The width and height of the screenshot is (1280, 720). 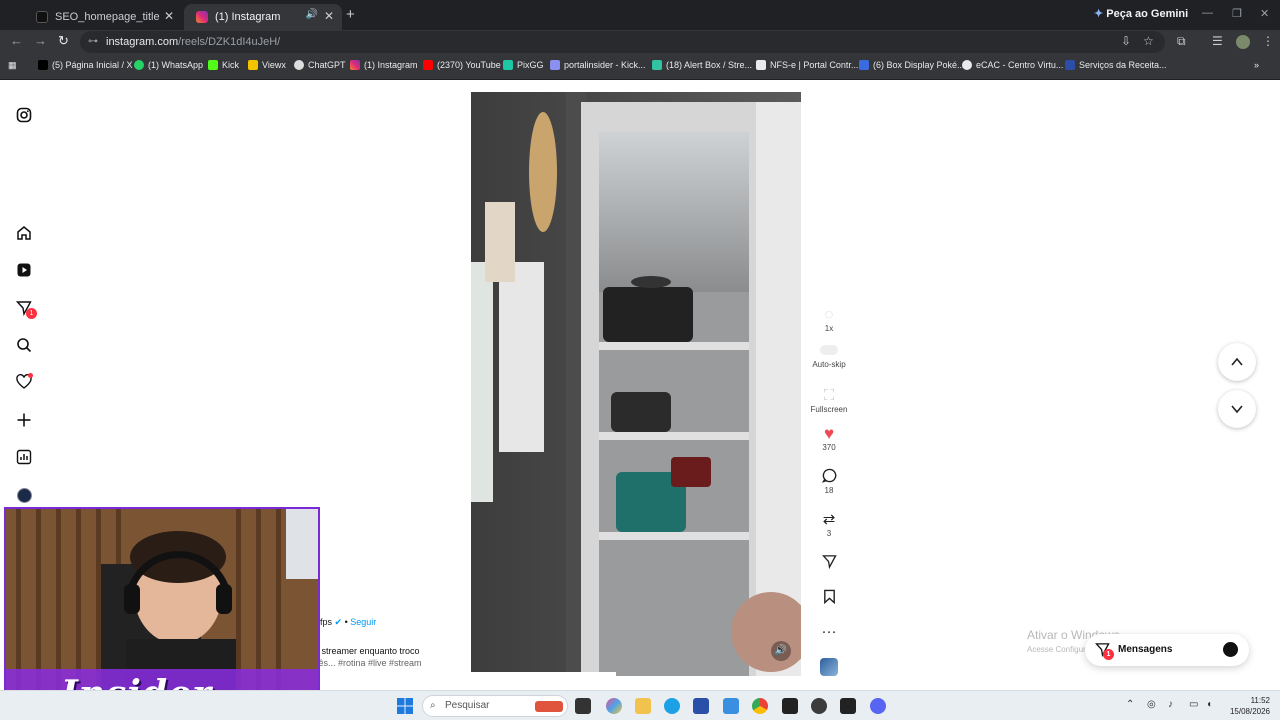 What do you see at coordinates (168, 65) in the screenshot?
I see `bookmark-whatsapp: (1) WhatsApp` at bounding box center [168, 65].